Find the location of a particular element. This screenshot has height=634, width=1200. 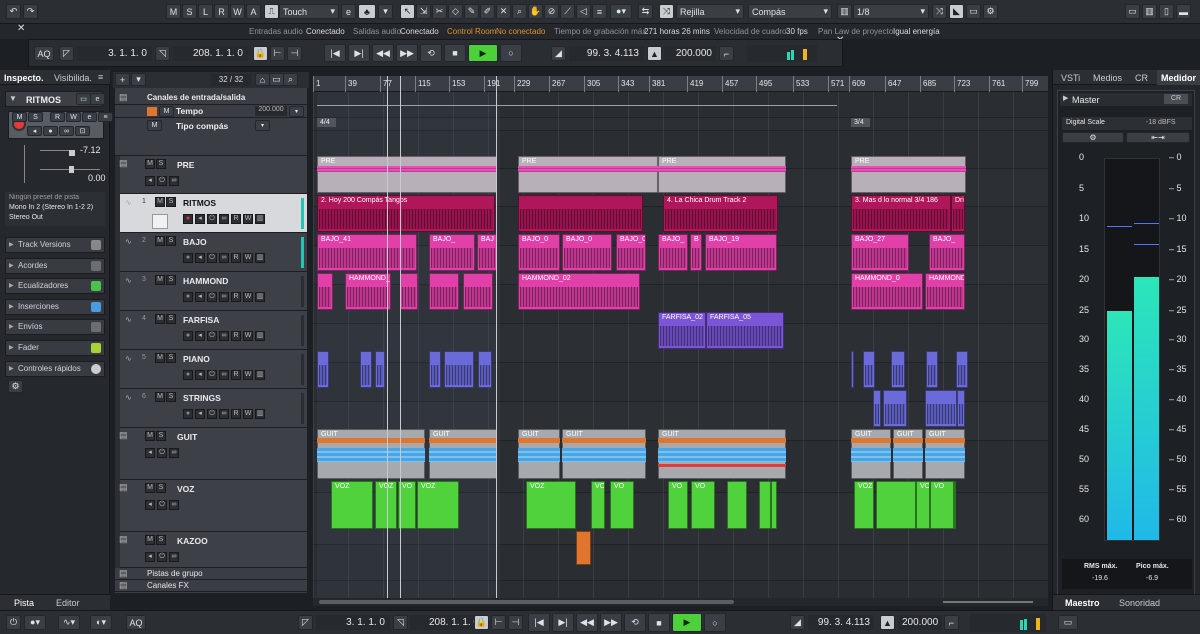

drumstick-tool-icon: ⊘ is located at coordinates (551, 11).